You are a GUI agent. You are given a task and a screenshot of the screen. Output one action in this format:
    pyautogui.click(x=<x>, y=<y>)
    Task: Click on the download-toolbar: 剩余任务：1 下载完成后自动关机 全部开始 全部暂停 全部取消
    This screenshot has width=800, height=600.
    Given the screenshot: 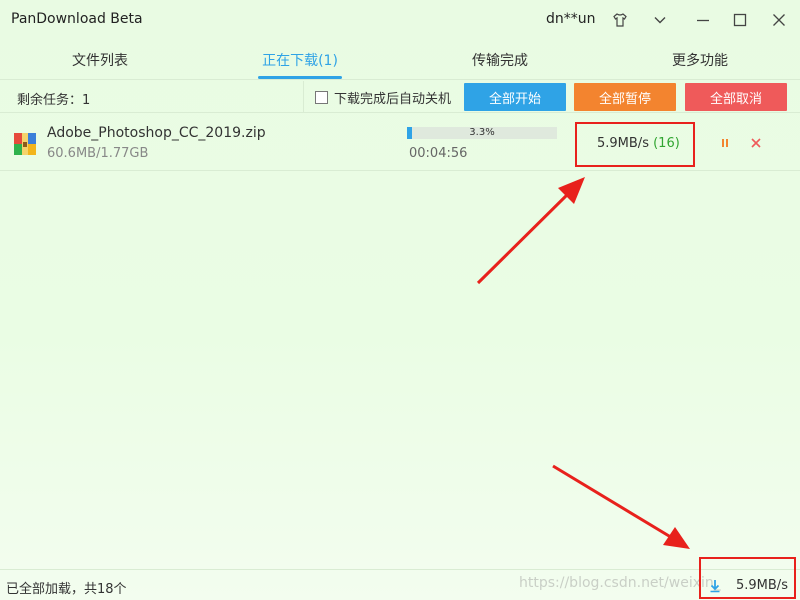 What is the action you would take?
    pyautogui.click(x=400, y=97)
    